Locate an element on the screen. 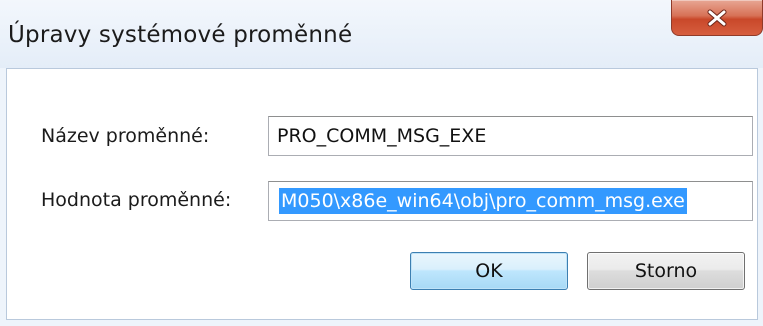  ok-button: OK is located at coordinates (489, 271).